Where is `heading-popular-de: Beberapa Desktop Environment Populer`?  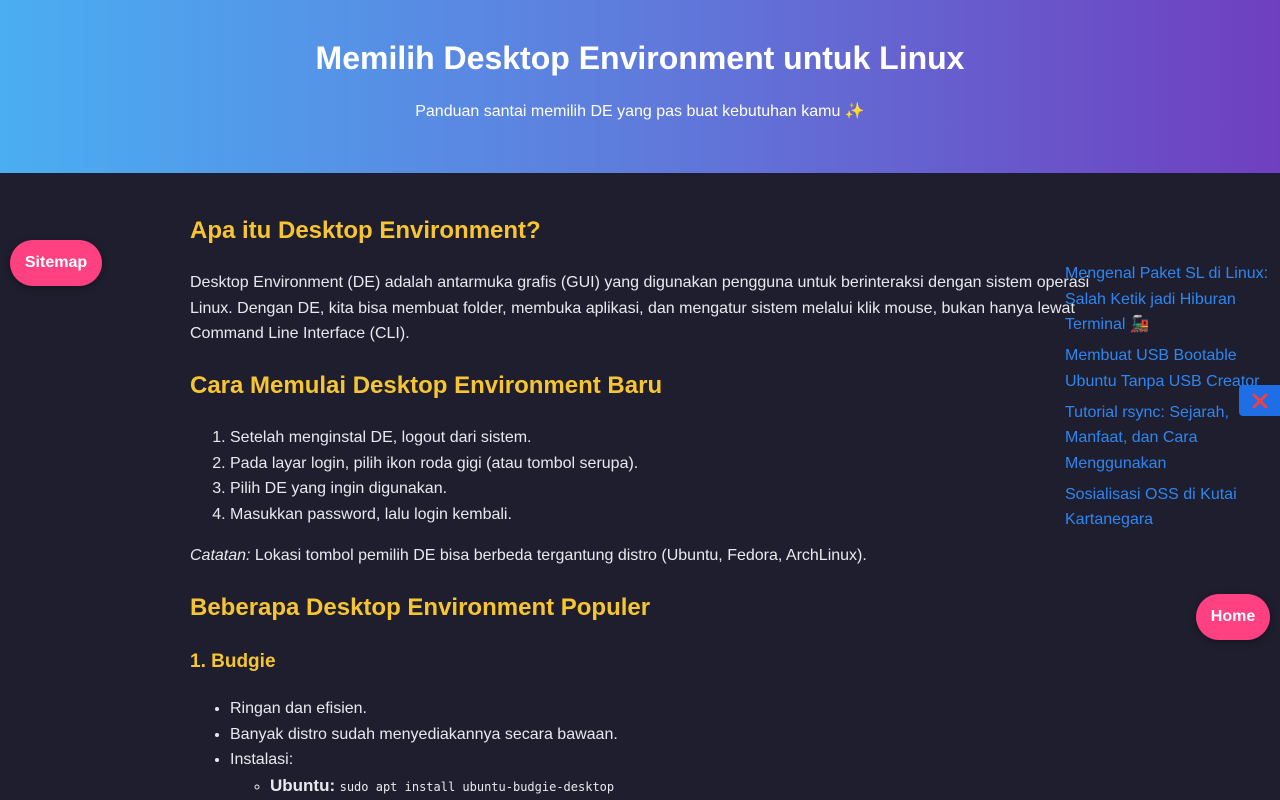
heading-popular-de: Beberapa Desktop Environment Populer is located at coordinates (420, 607).